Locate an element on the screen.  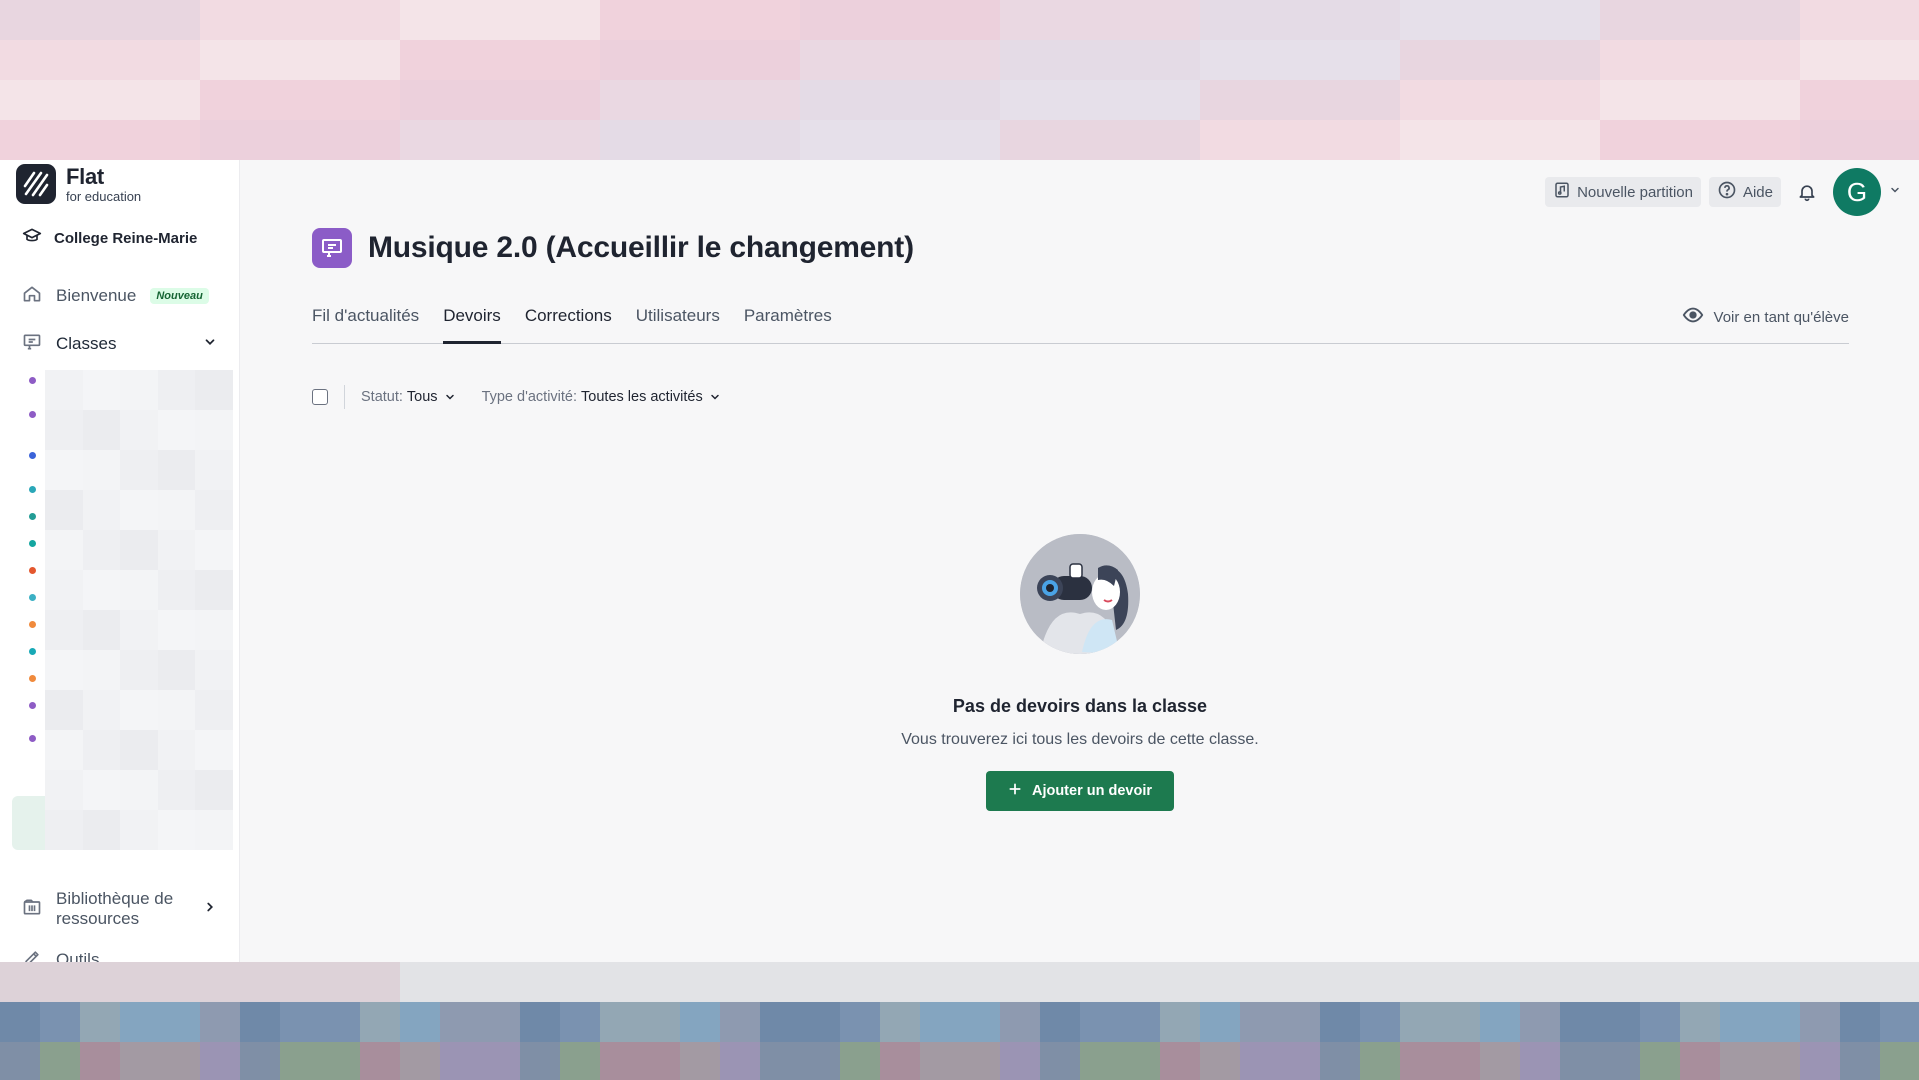
graduation-cap-icon is located at coordinates (32, 238).